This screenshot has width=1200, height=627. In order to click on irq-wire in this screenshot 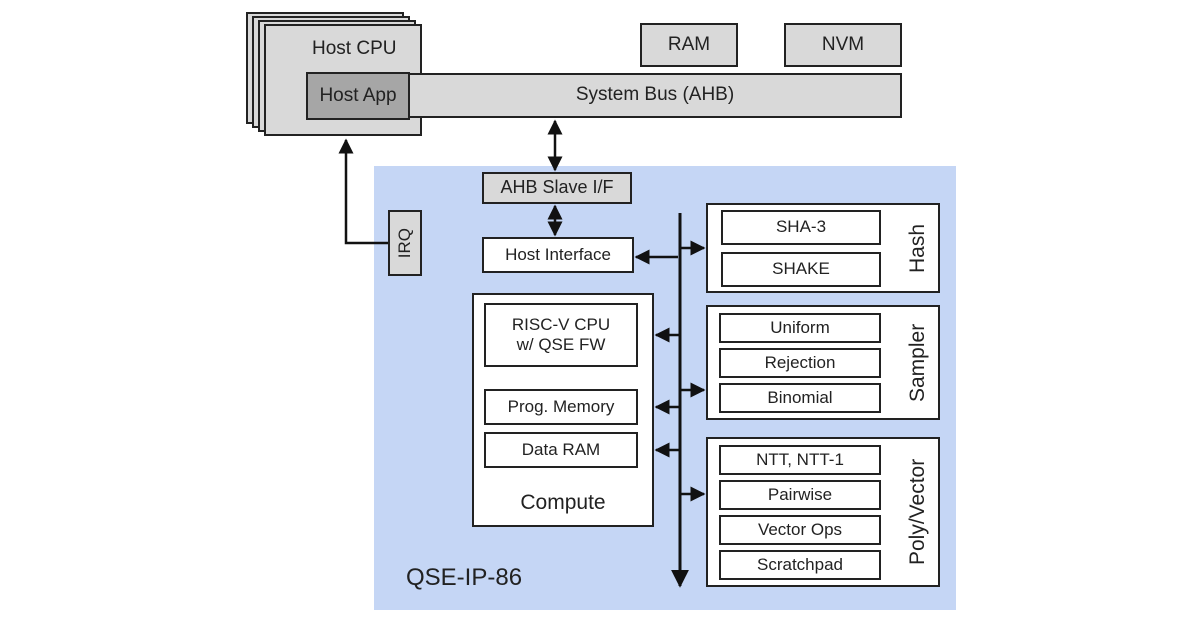, I will do `click(363, 191)`.